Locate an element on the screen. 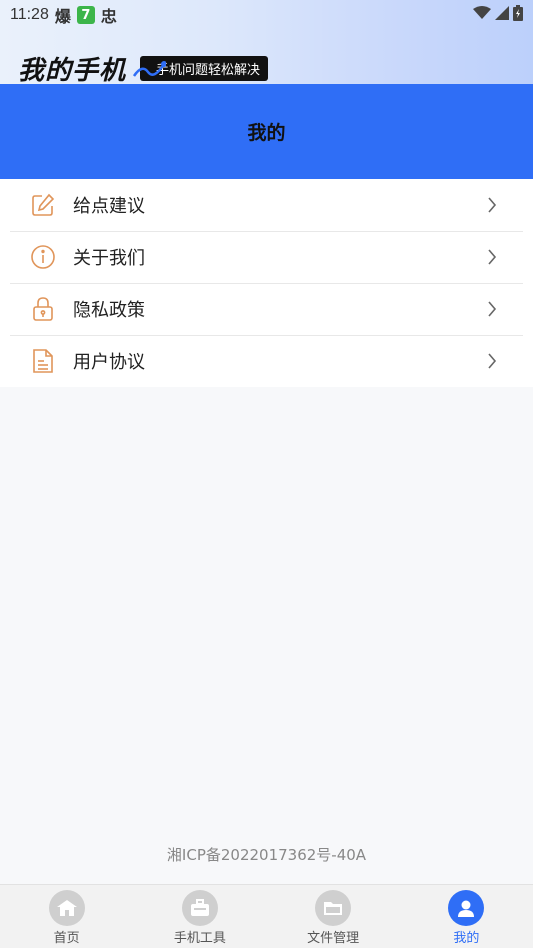  swoosh-icon is located at coordinates (149, 69).